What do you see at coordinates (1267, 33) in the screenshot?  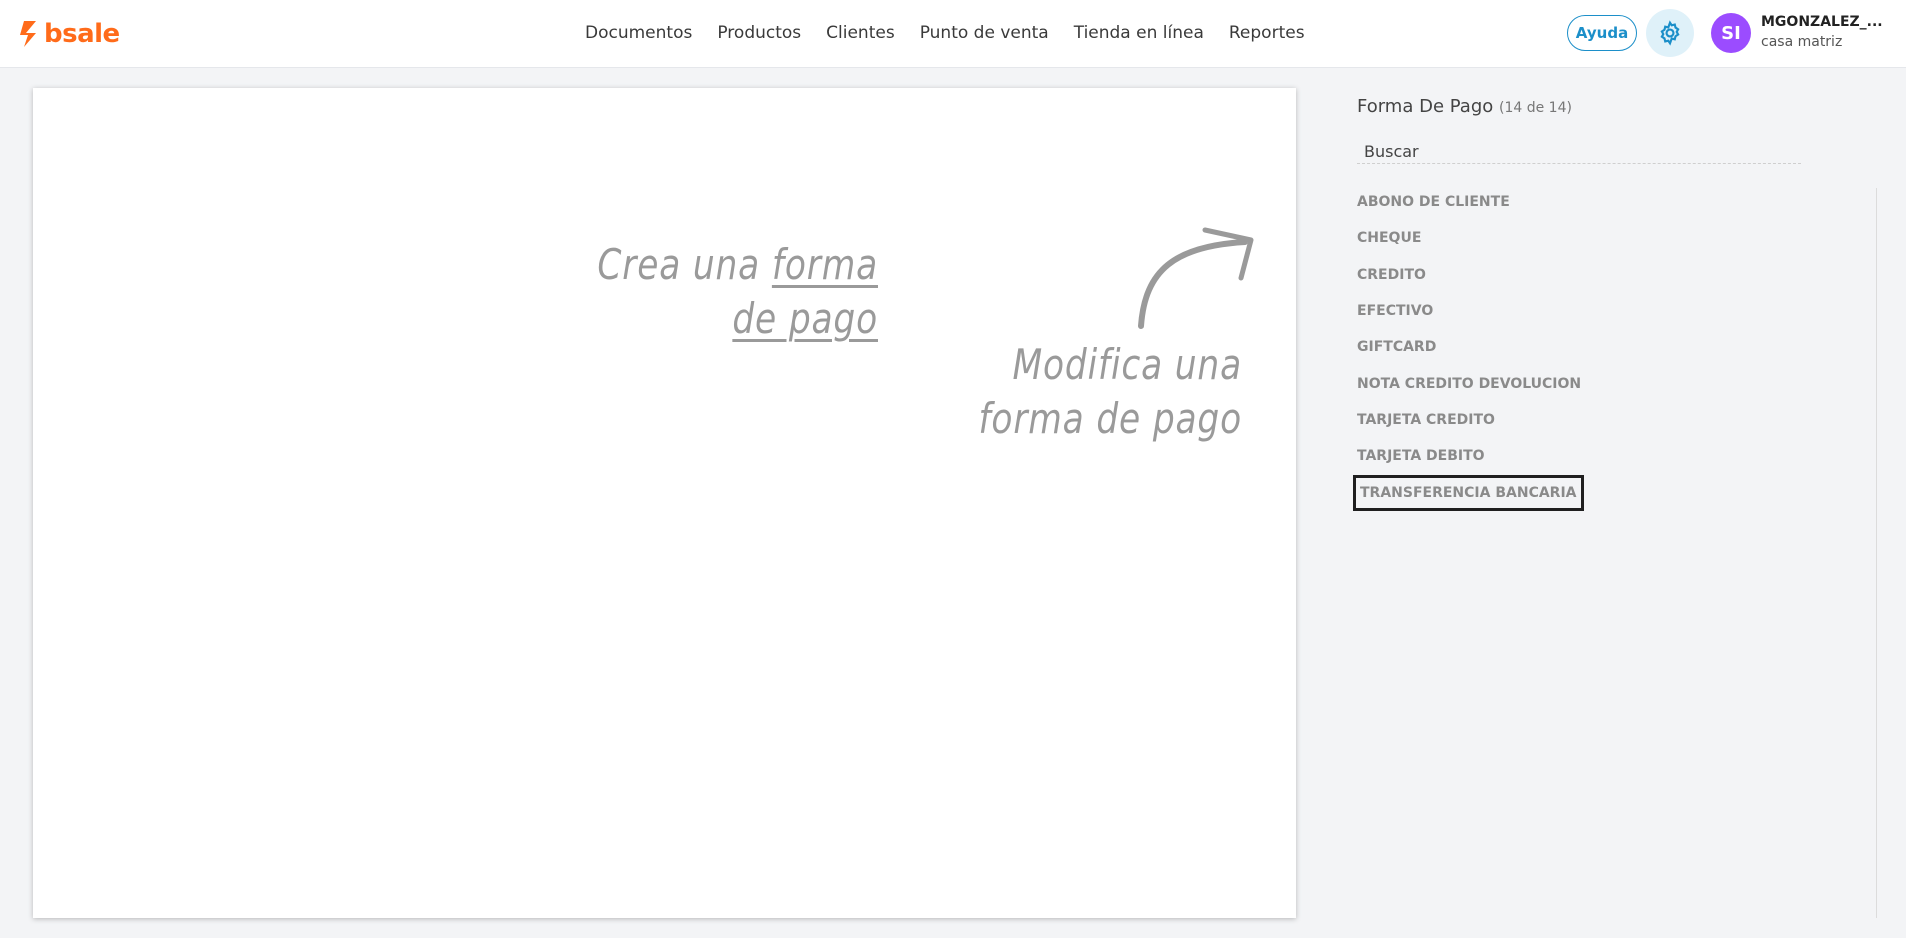 I see `nav-reportes: Reportes` at bounding box center [1267, 33].